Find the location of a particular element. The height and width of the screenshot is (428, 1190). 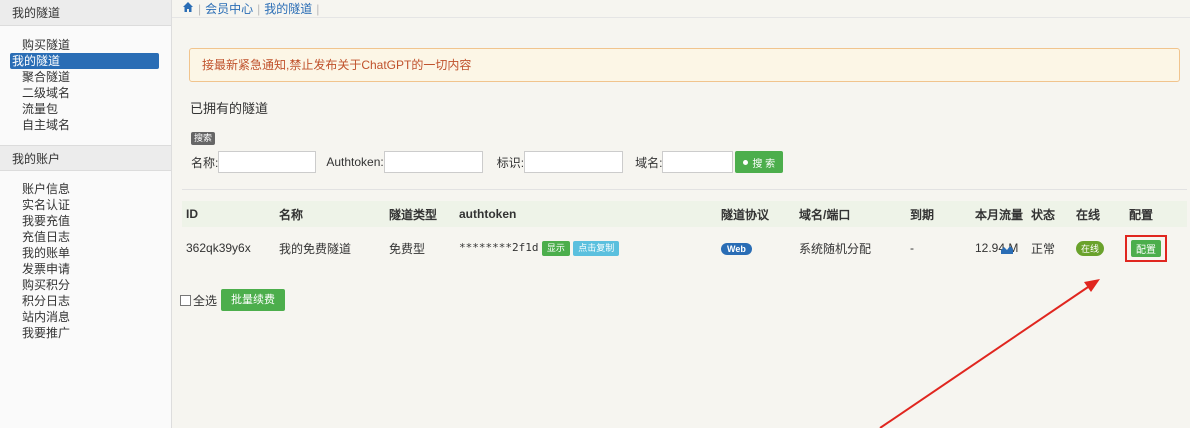

cell-traffic: 12.94 M is located at coordinates (999, 248).